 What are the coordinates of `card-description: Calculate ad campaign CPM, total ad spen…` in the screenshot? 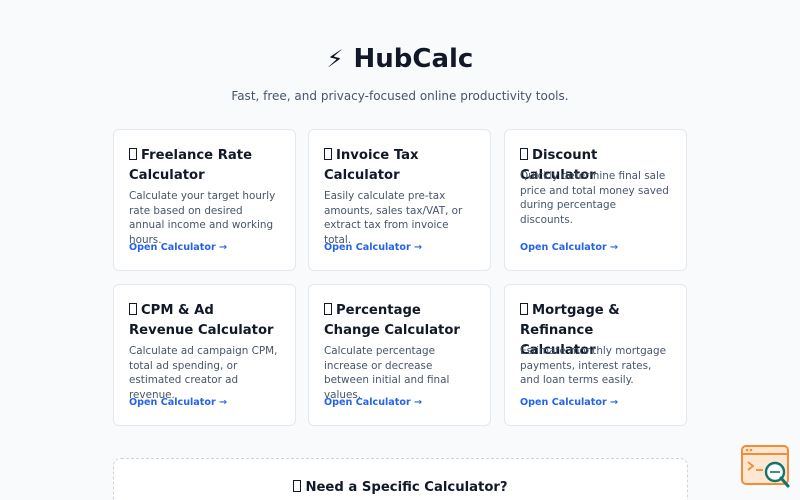 It's located at (203, 373).